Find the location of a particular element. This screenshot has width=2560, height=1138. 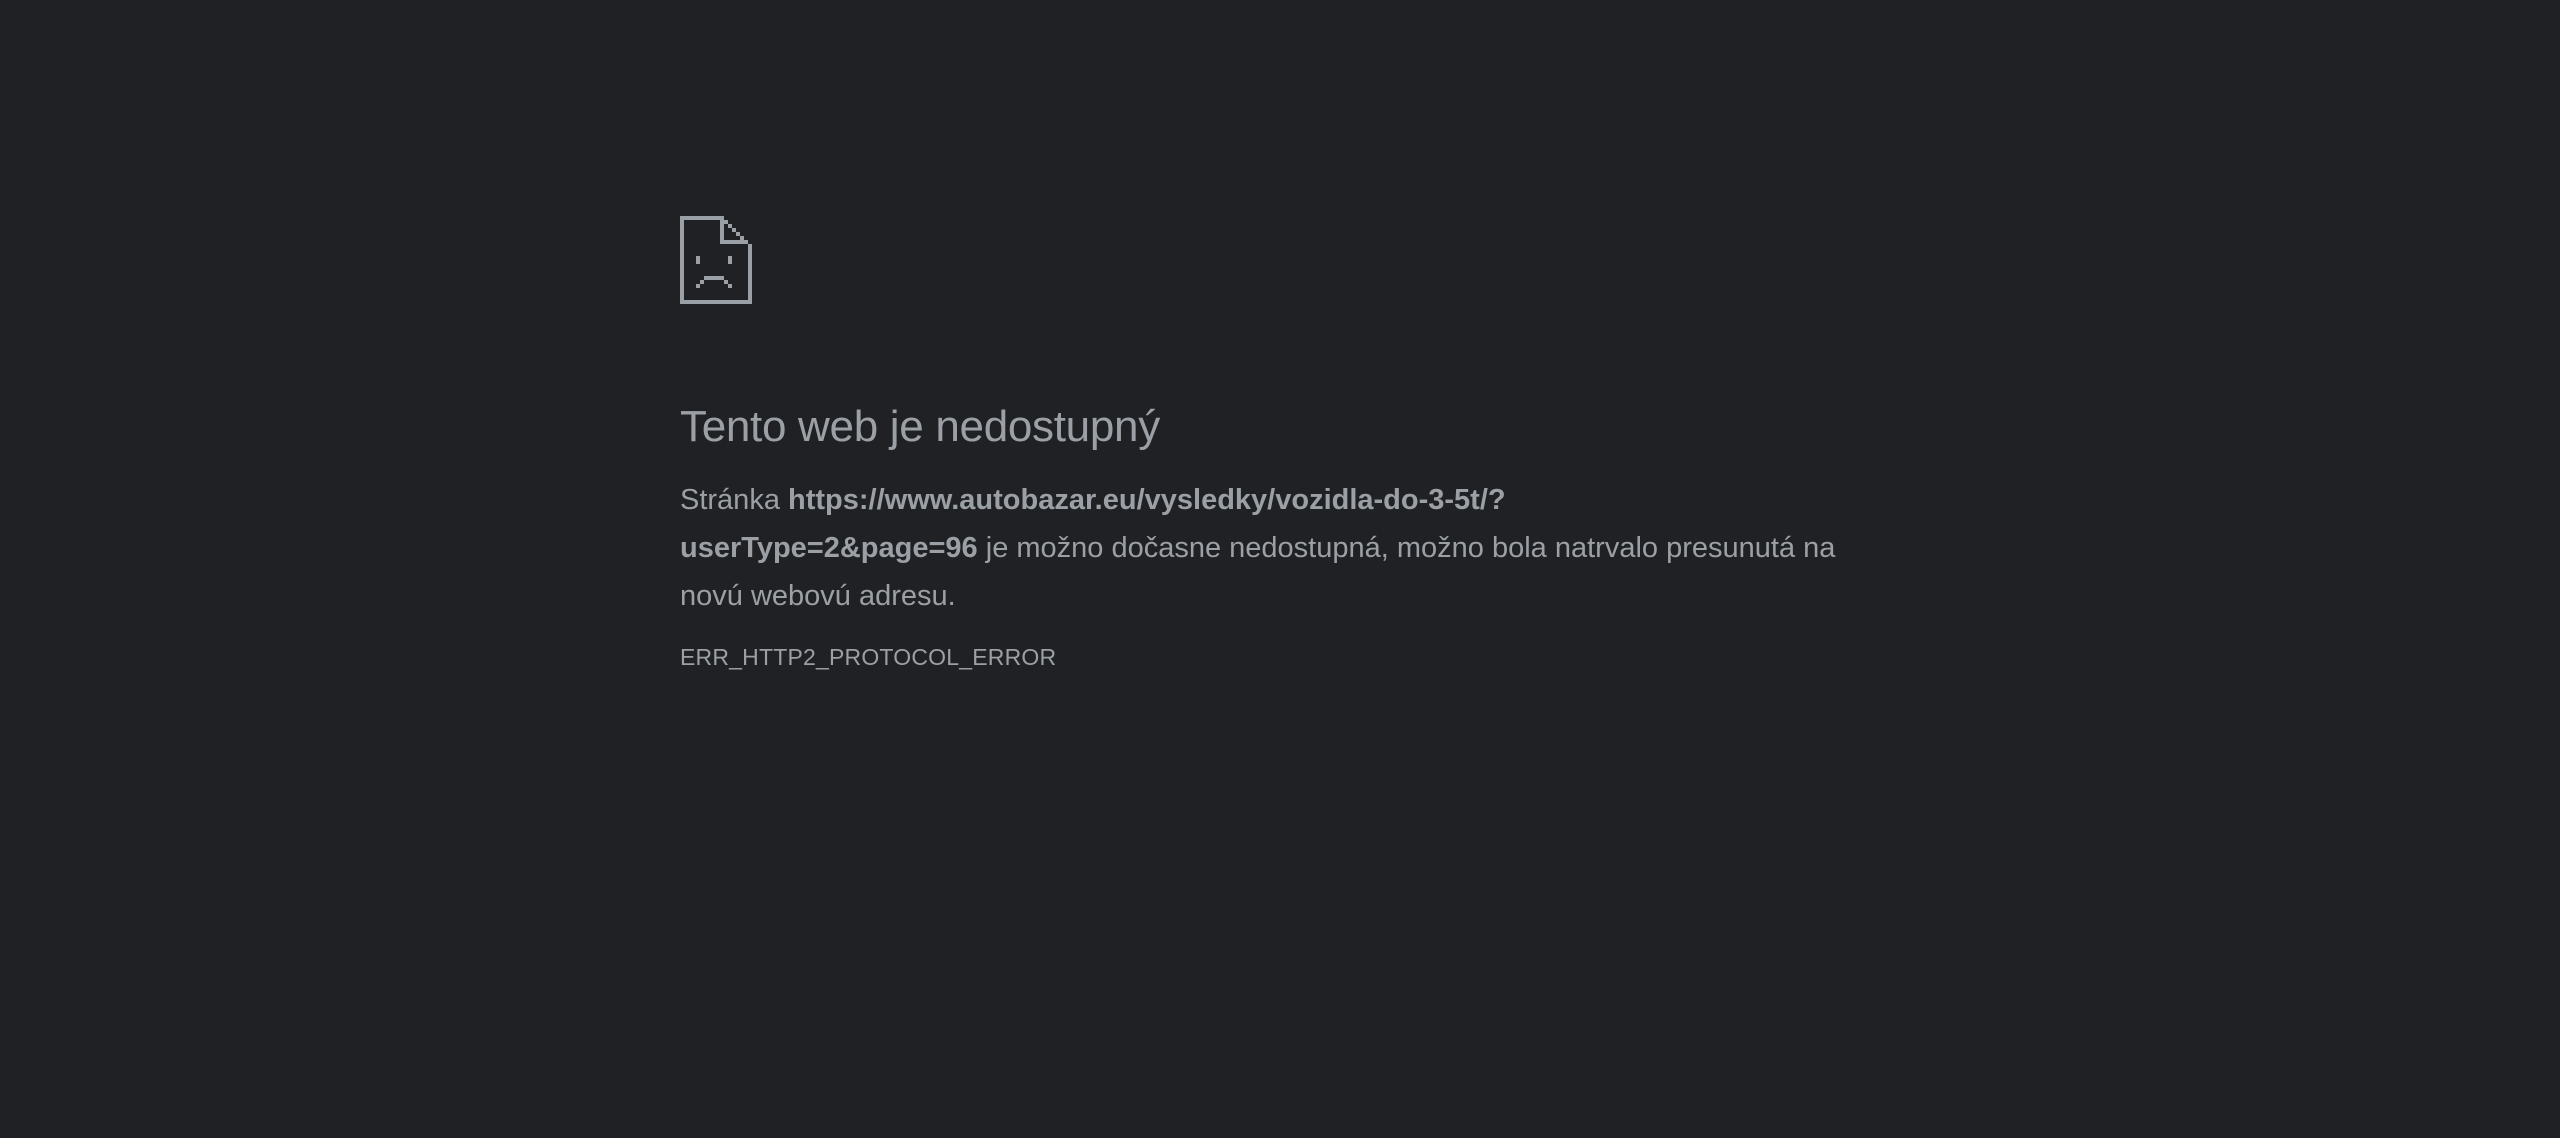

message-prefix: Stránka is located at coordinates (734, 500).